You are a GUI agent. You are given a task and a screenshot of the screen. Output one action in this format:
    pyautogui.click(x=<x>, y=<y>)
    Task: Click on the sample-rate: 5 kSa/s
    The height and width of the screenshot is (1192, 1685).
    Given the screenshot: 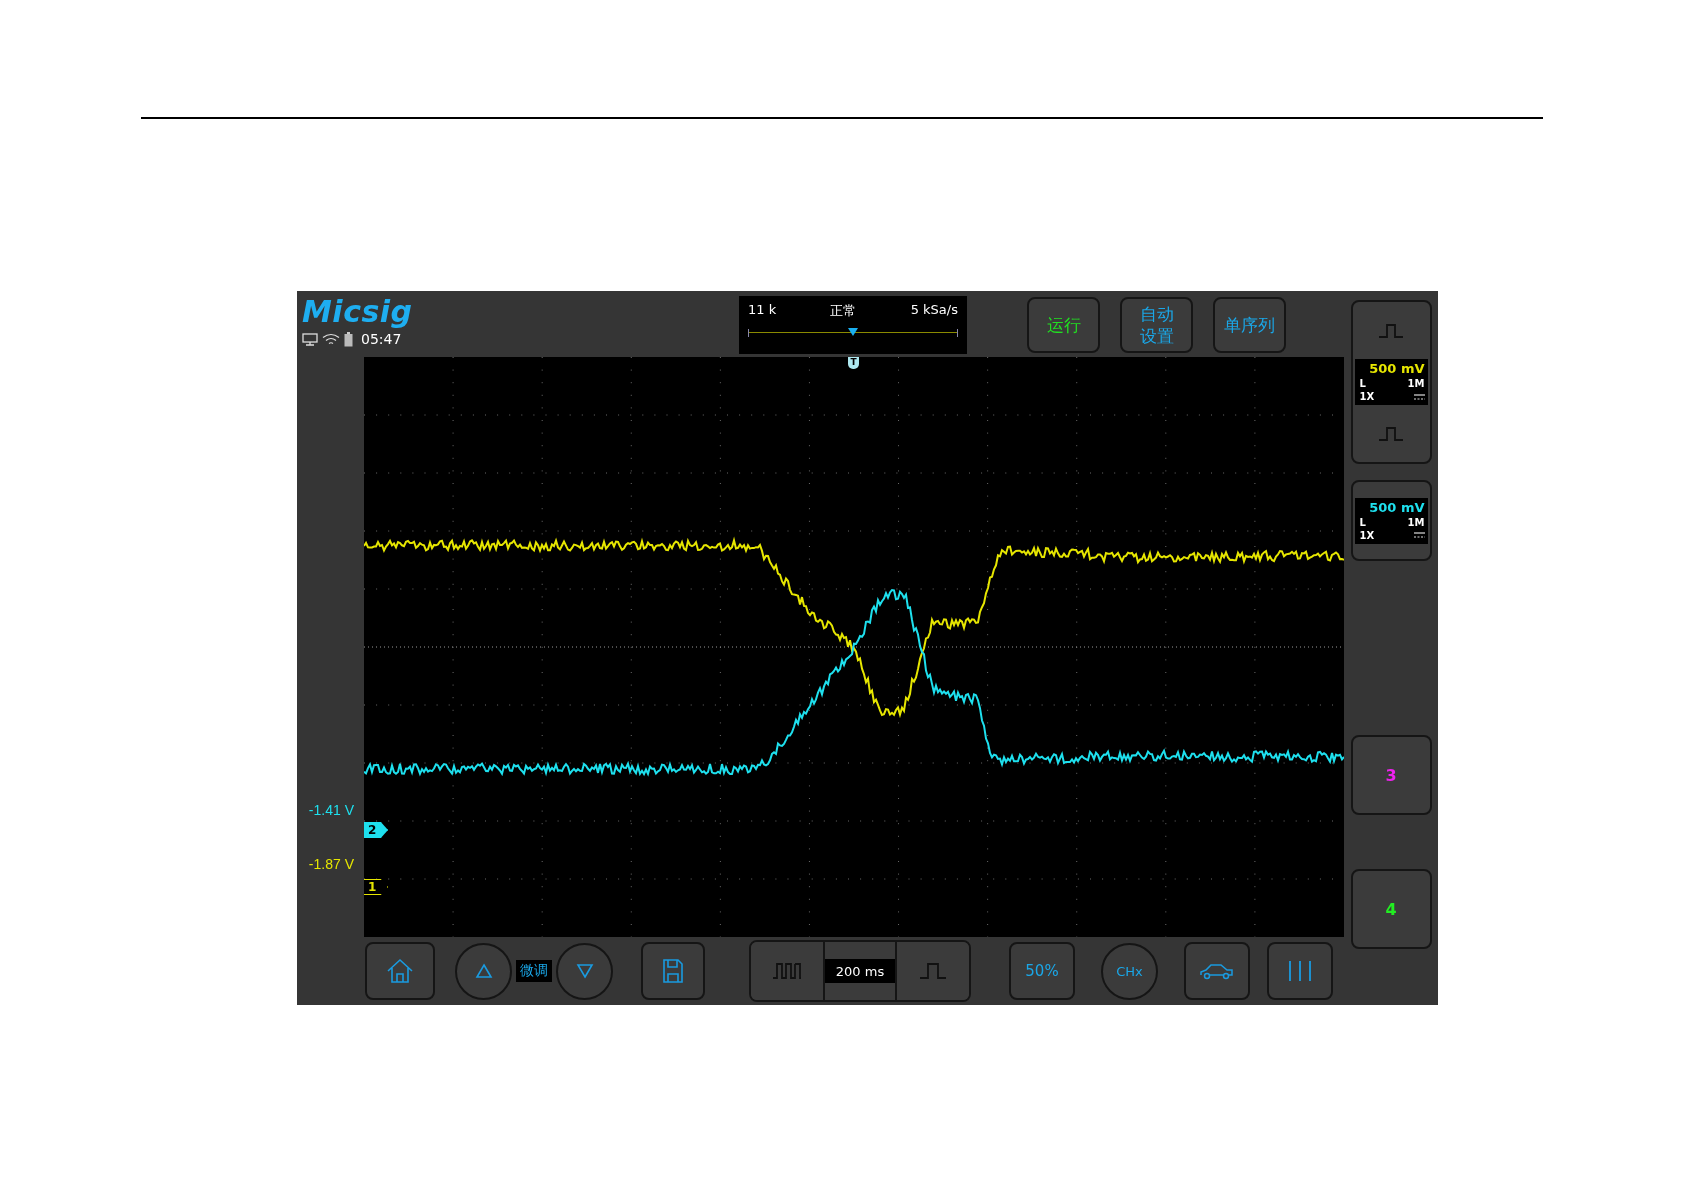 What is the action you would take?
    pyautogui.click(x=934, y=310)
    